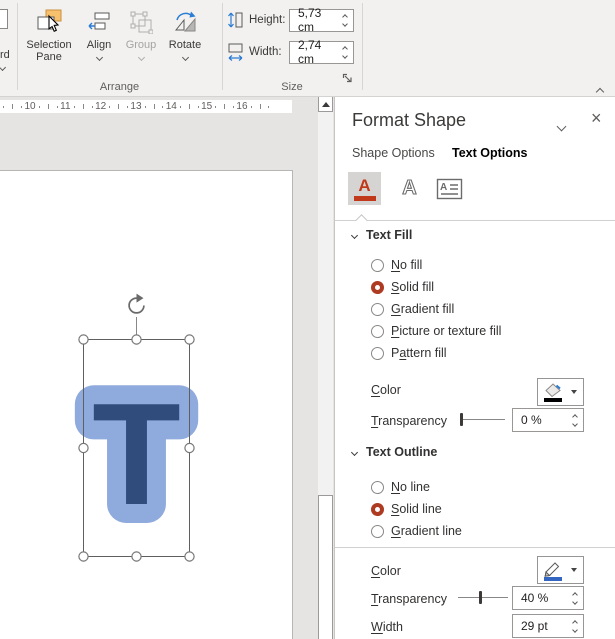 This screenshot has width=615, height=639. Describe the element at coordinates (313, 20) in the screenshot. I see `height-value: 5,73 cm` at that location.